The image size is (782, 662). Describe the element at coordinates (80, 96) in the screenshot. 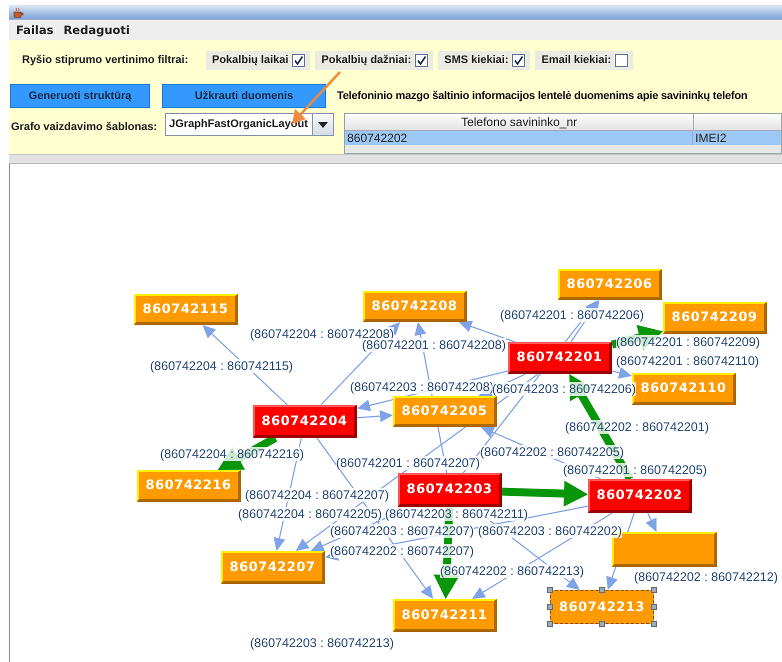

I see `generate-button: Generuoti struktūrą` at that location.